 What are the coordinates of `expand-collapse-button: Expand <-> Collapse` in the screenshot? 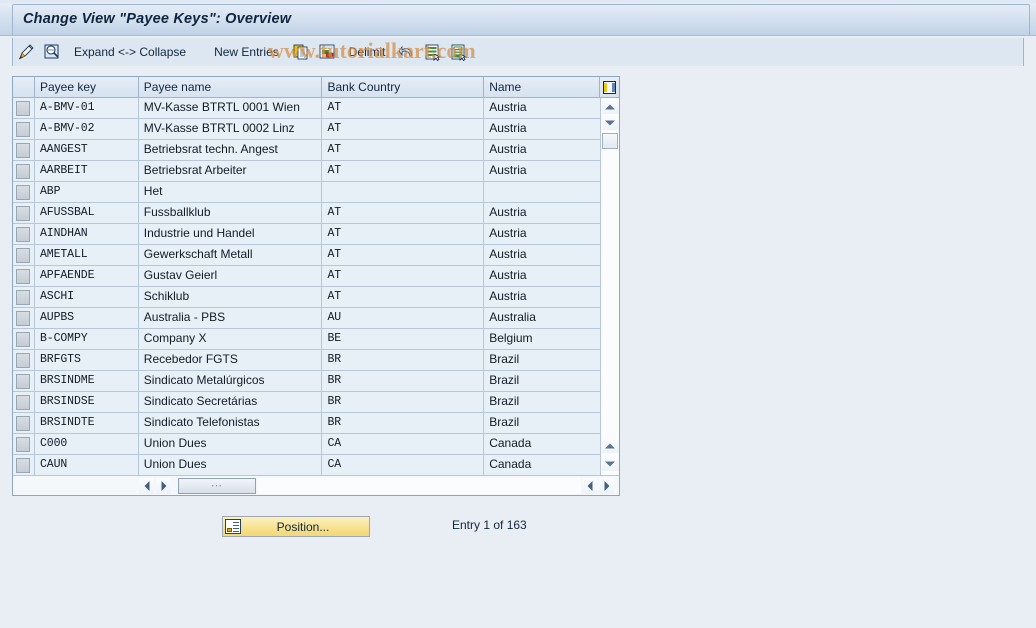 It's located at (130, 52).